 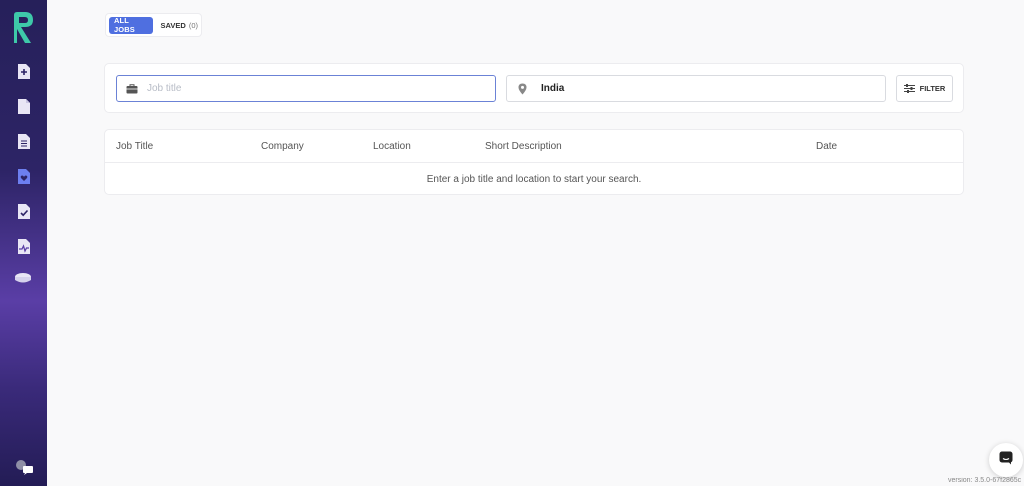 I want to click on location-input, so click(x=701, y=88).